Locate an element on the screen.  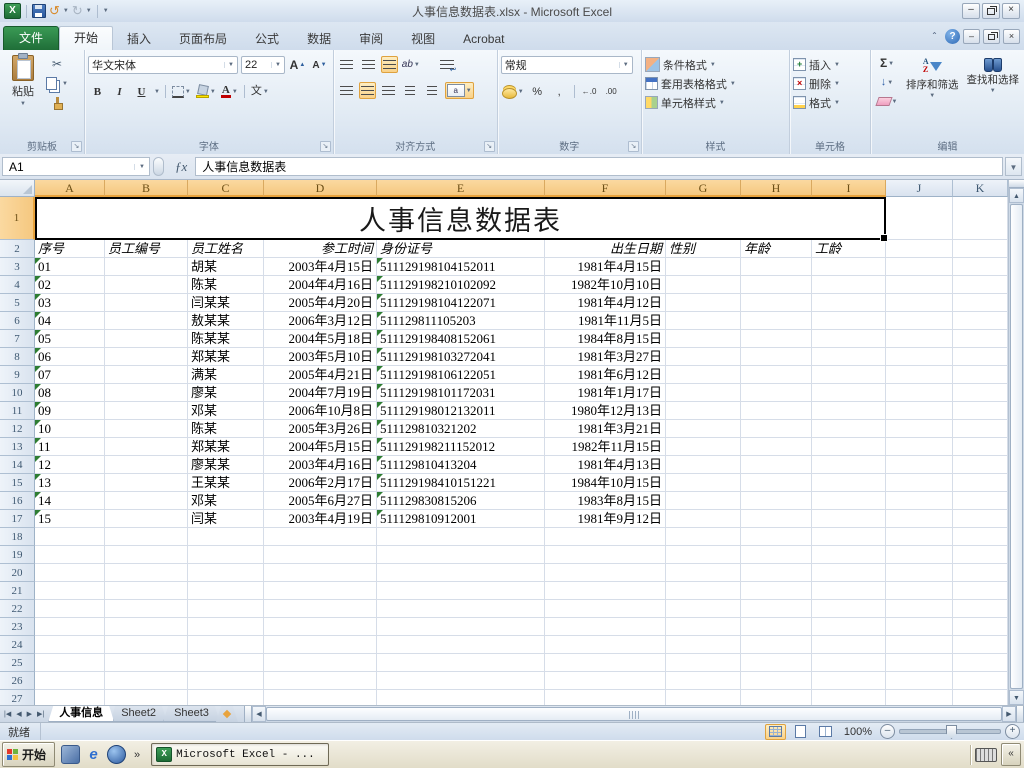
cell-E9: 511129198106122051 is located at coordinates (461, 375).